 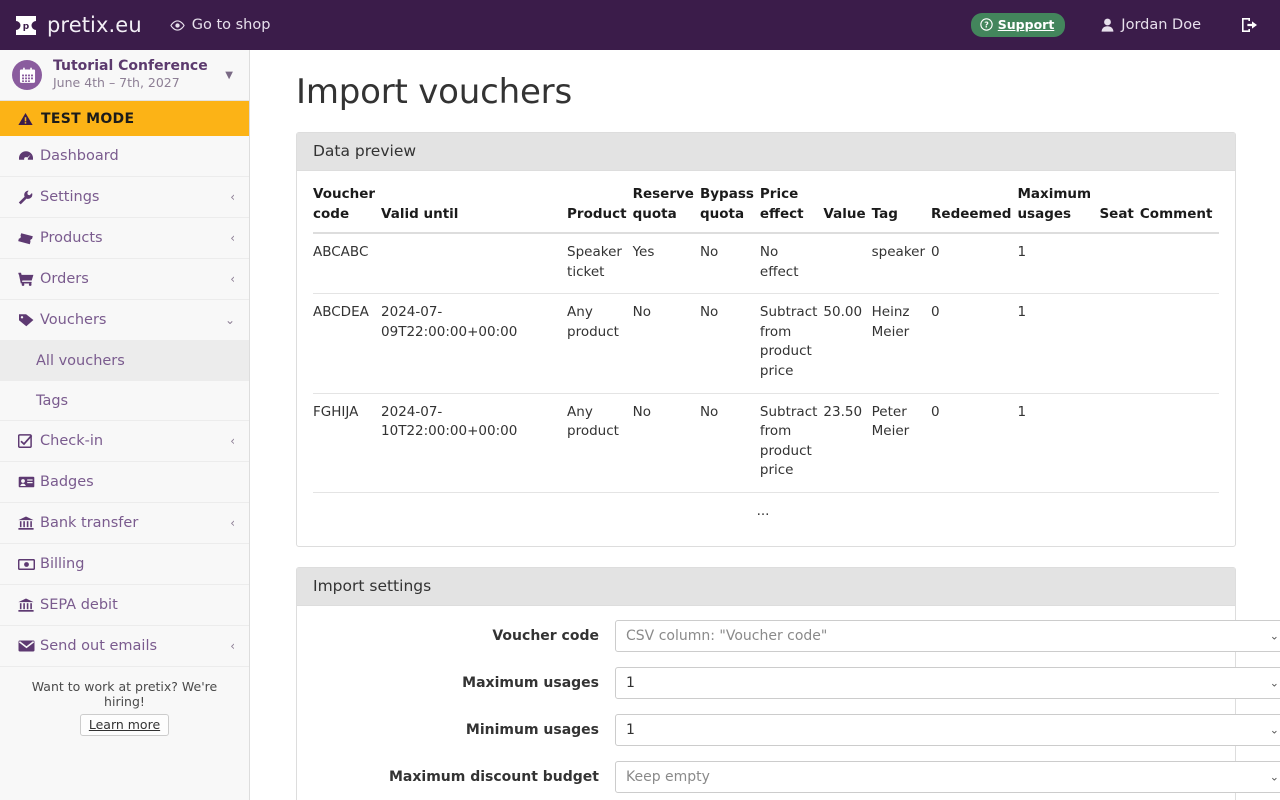 What do you see at coordinates (726, 204) in the screenshot?
I see `column-header-bypass-quota: Bypass quota` at bounding box center [726, 204].